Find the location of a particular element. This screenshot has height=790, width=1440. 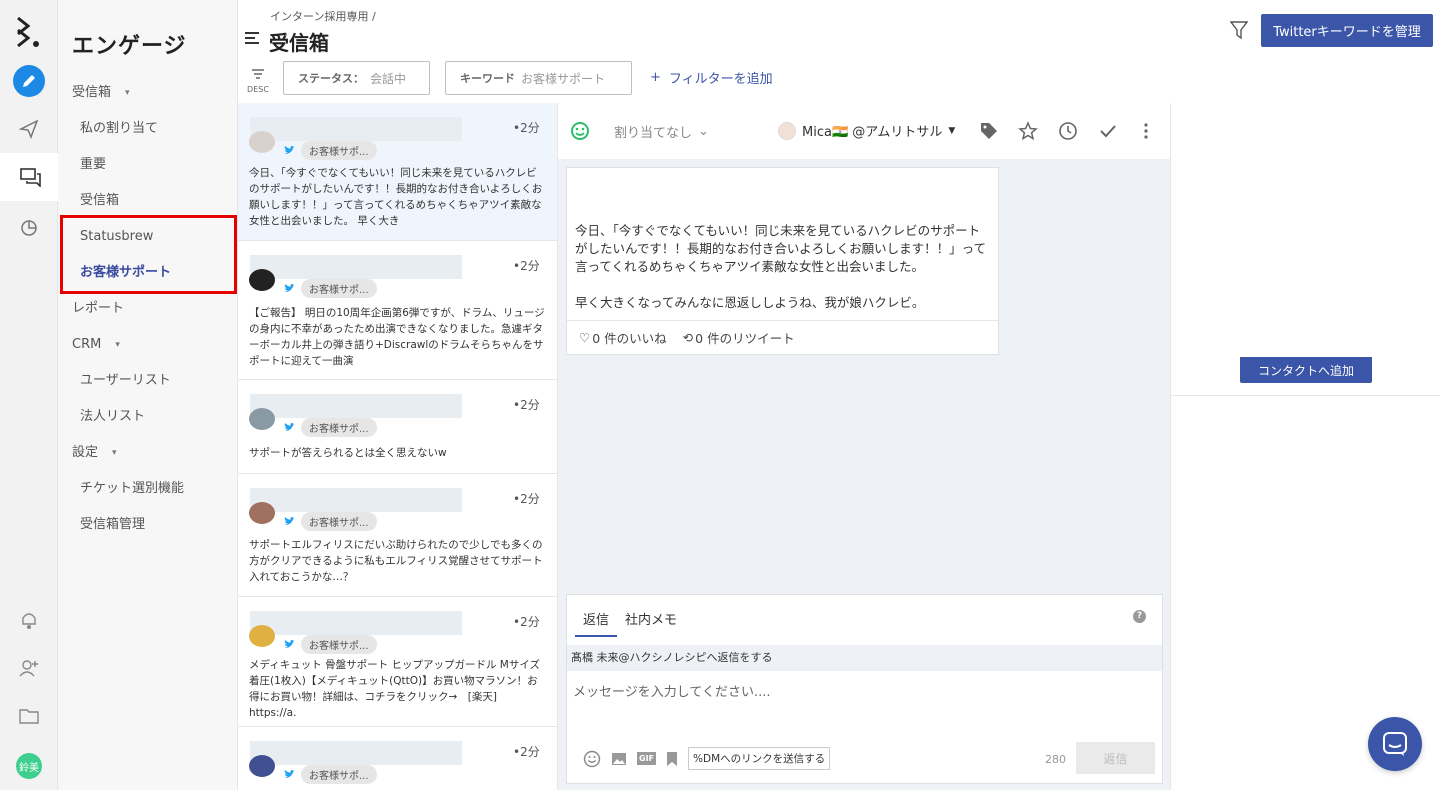

nav-item-important: 重要 is located at coordinates (93, 165).